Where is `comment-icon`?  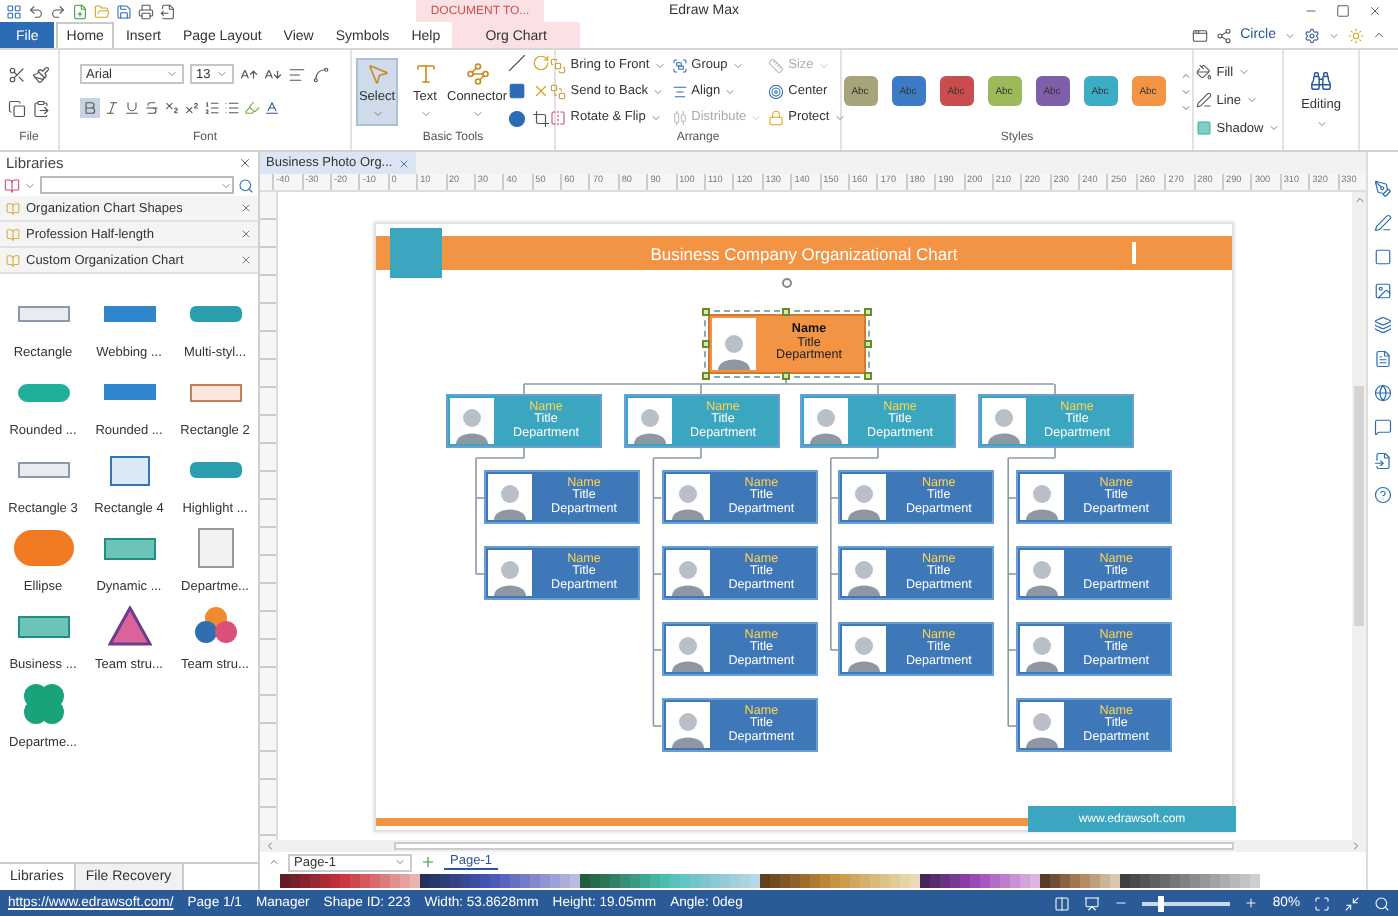 comment-icon is located at coordinates (1383, 427).